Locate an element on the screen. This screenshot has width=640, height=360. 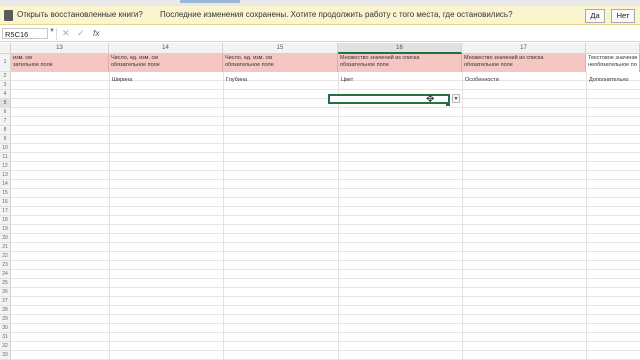
field-name-cell: Особенности is located at coordinates (482, 80).